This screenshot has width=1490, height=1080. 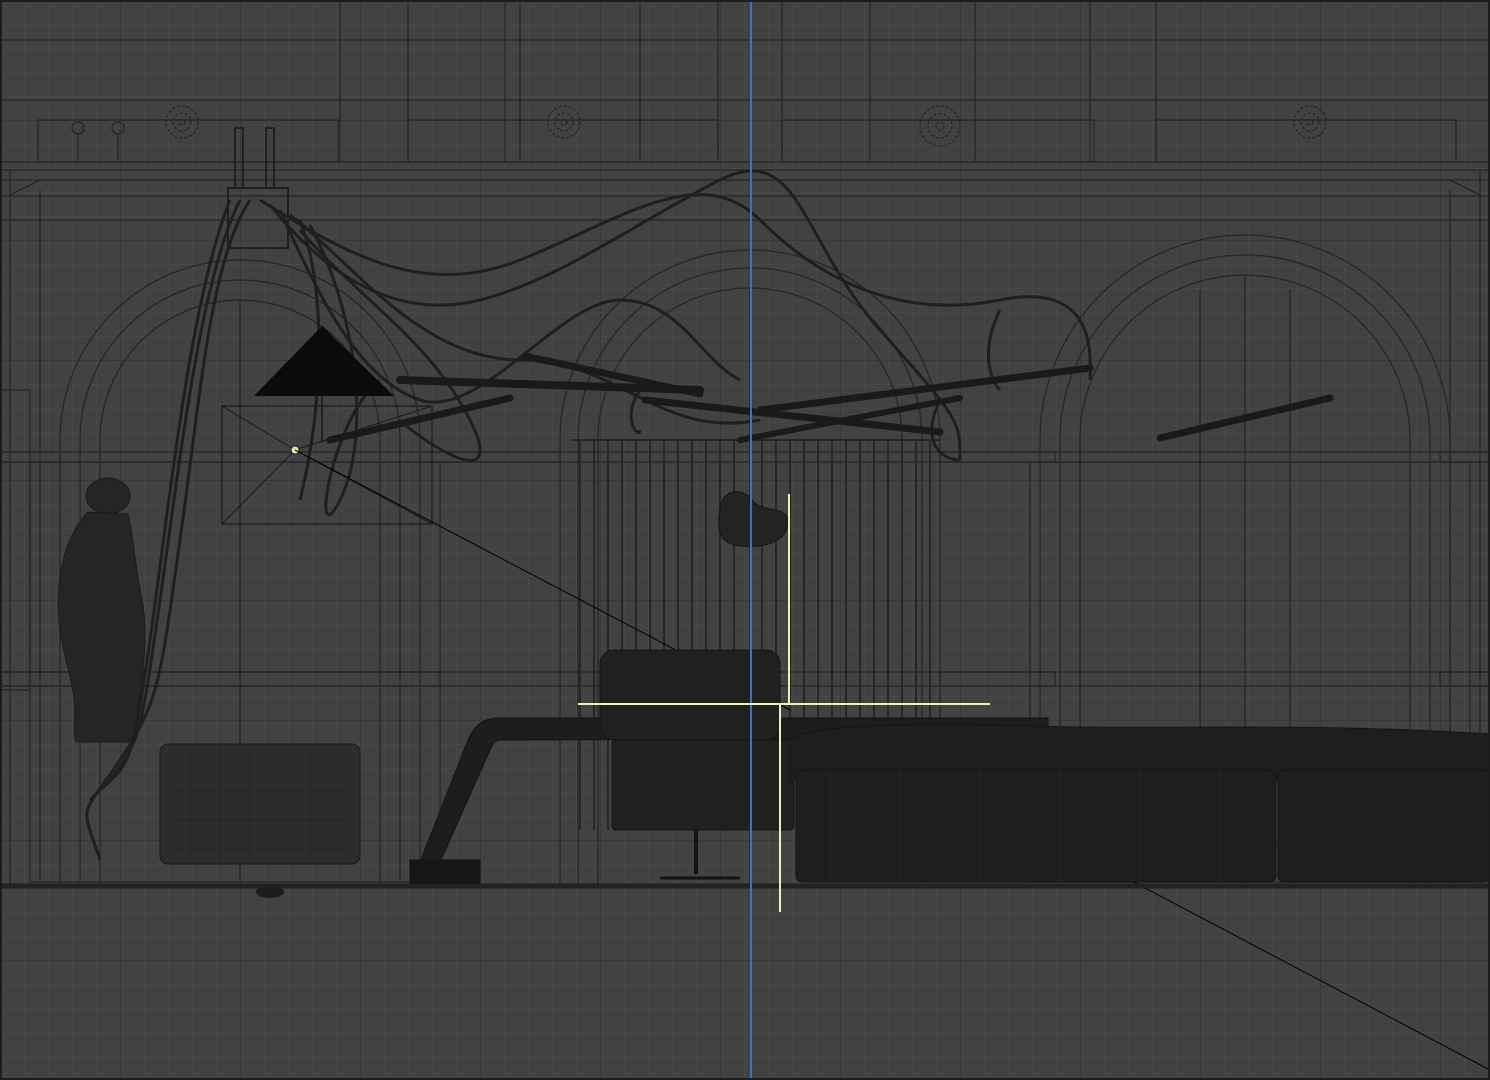 I want to click on floor-object, so click(x=270, y=892).